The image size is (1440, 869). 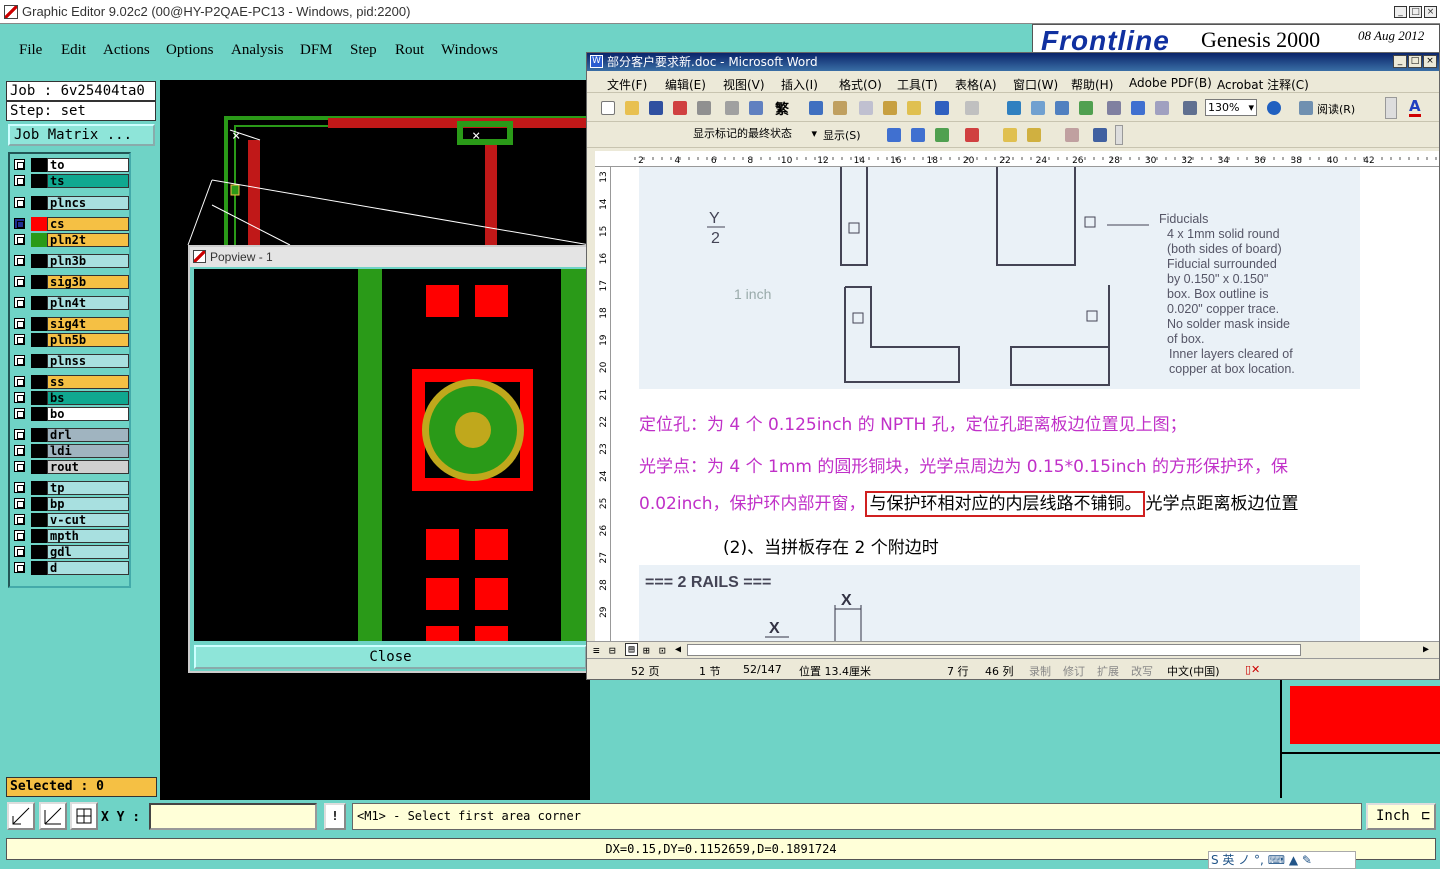 What do you see at coordinates (1086, 108) in the screenshot?
I see `insert-excel-icon` at bounding box center [1086, 108].